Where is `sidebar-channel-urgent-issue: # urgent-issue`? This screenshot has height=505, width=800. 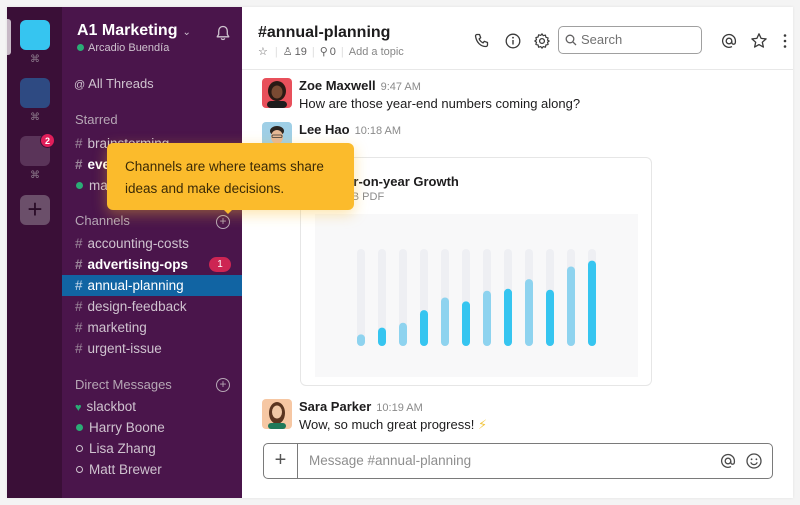 sidebar-channel-urgent-issue: # urgent-issue is located at coordinates (152, 348).